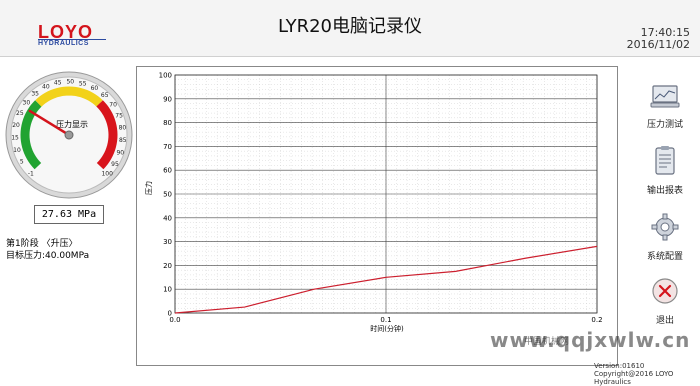 The image size is (700, 386). I want to click on chart-x-tick-labels: 0.0 0.1 0.2, so click(385, 320).